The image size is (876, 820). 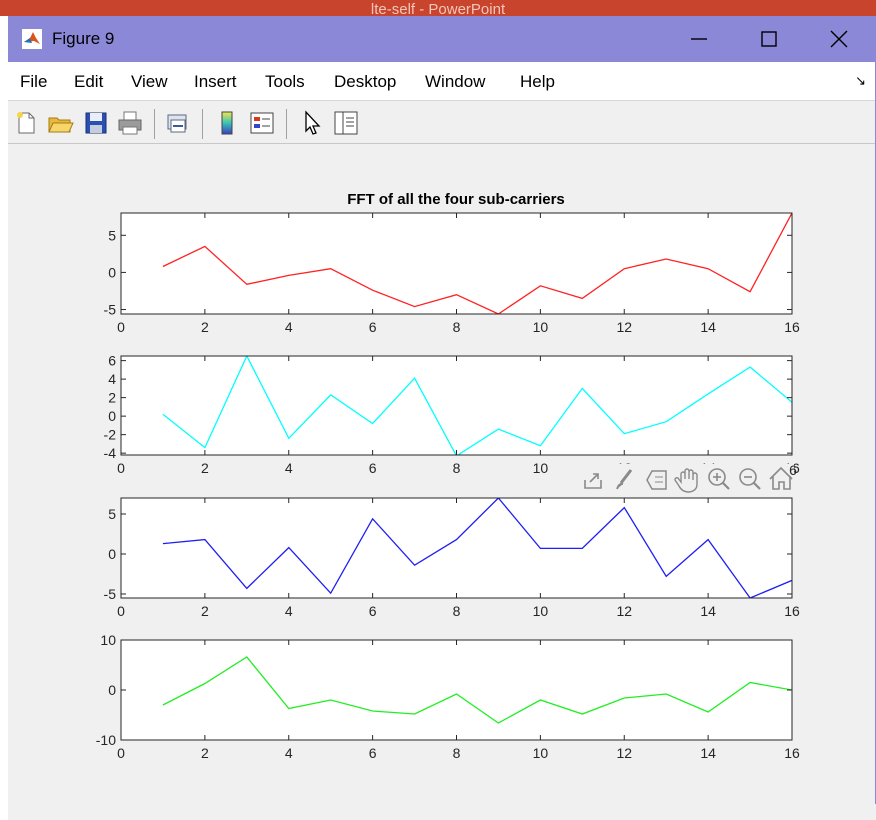 What do you see at coordinates (96, 123) in the screenshot?
I see `floppy-disk-icon` at bounding box center [96, 123].